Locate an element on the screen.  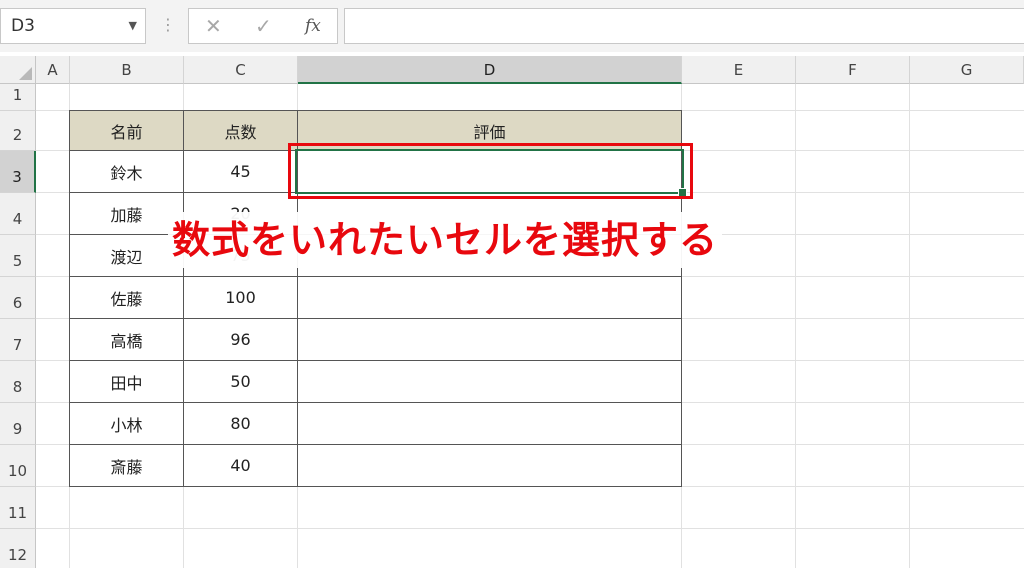
table-row: 佐藤 100 is located at coordinates (375, 297).